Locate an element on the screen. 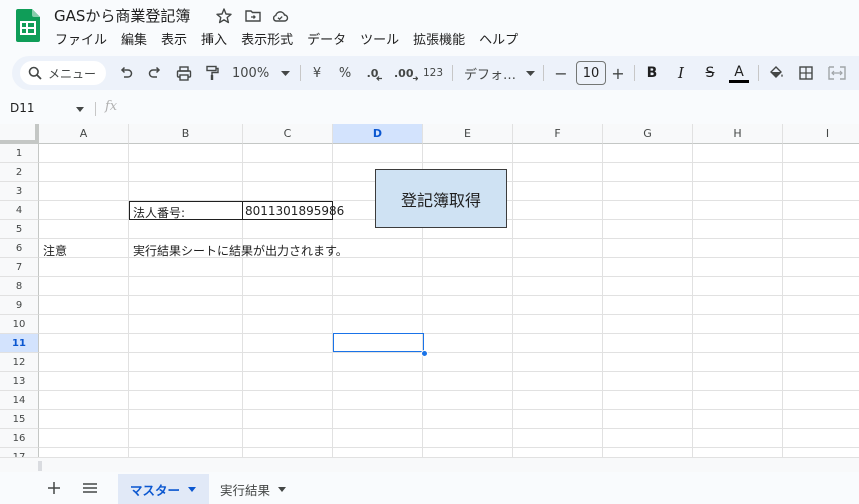  cell-c4-value: 8011301895986 is located at coordinates (294, 211).